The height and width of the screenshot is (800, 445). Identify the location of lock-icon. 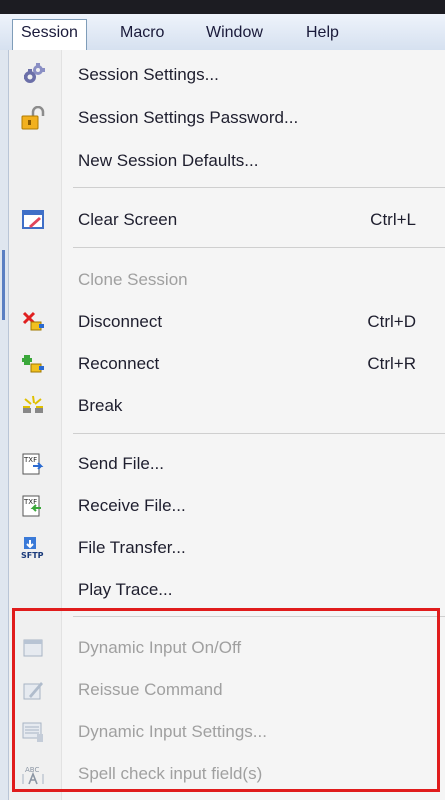
(33, 118).